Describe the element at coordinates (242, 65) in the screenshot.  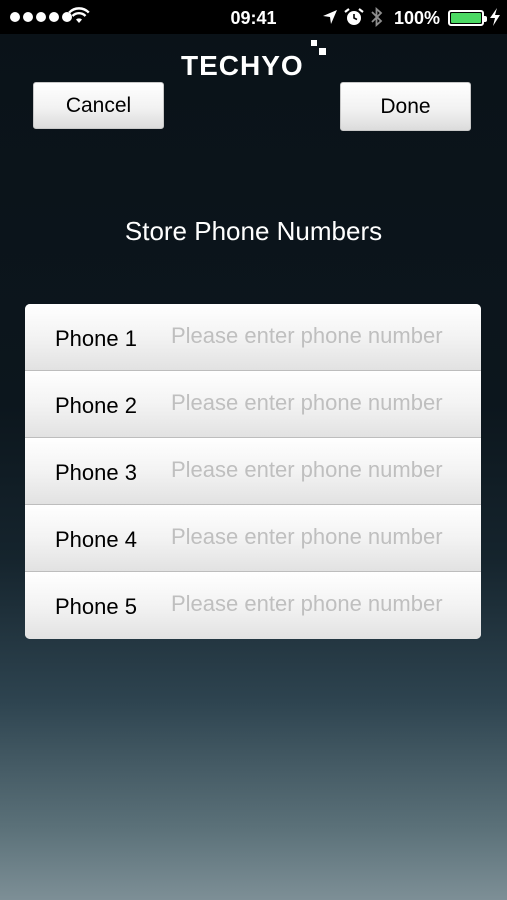
I see `brand-logo: TECHYO` at that location.